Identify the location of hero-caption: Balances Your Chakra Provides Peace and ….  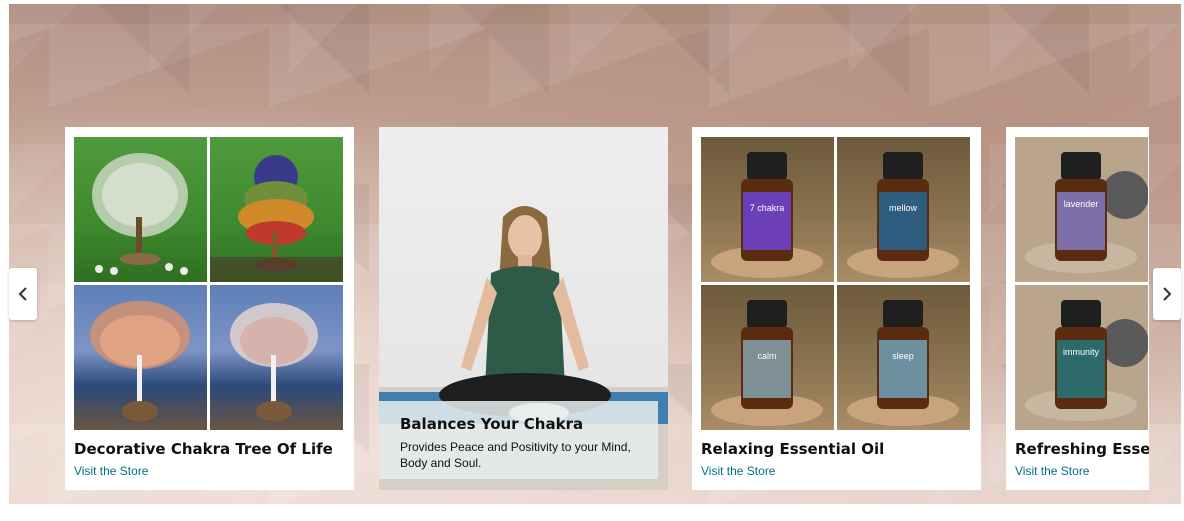
(518, 440).